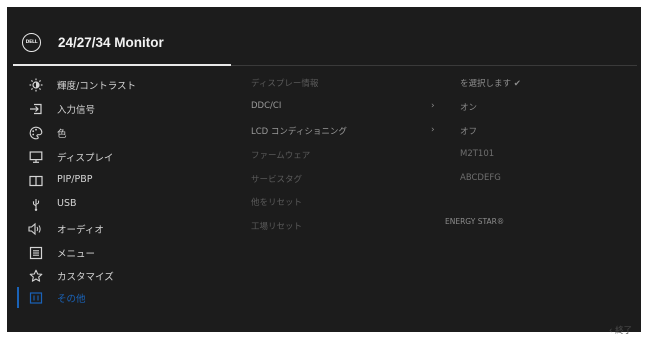 Image resolution: width=646 pixels, height=338 pixels. Describe the element at coordinates (36, 133) in the screenshot. I see `color-palette-icon` at that location.